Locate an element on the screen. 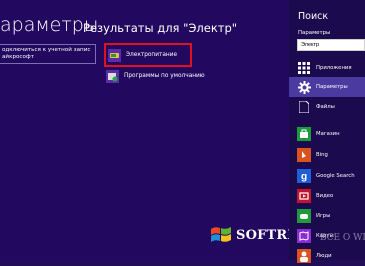 The width and height of the screenshot is (365, 266). category-label: Параметры is located at coordinates (332, 87).